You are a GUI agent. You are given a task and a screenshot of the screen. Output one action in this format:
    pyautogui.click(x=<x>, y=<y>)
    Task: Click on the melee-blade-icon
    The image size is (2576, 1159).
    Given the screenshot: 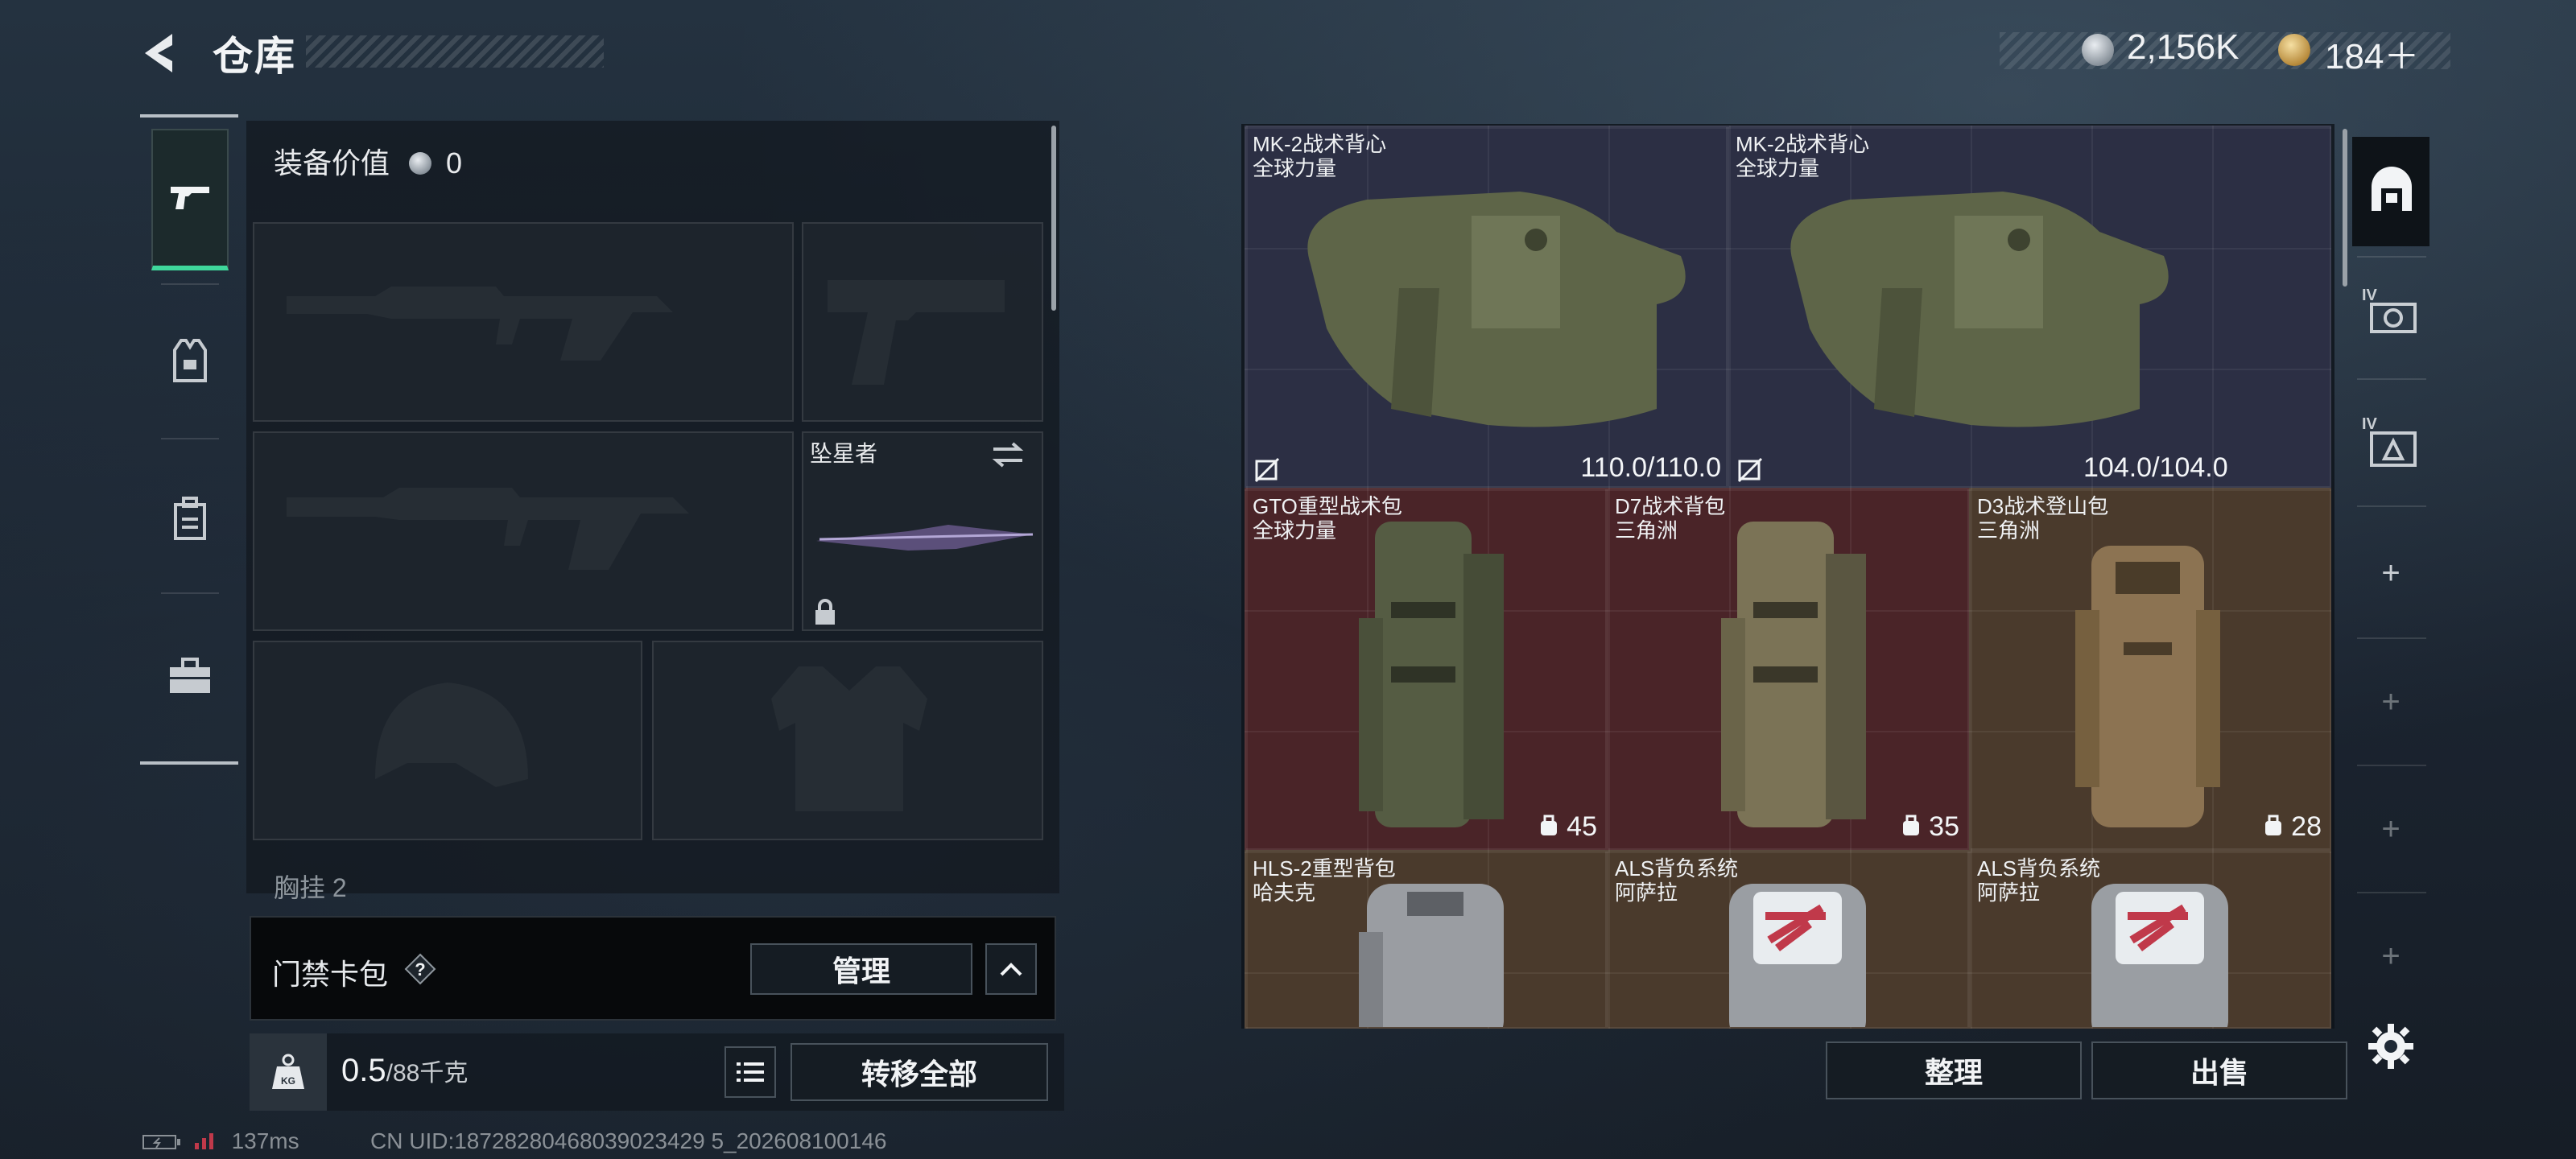 What is the action you would take?
    pyautogui.click(x=925, y=538)
    